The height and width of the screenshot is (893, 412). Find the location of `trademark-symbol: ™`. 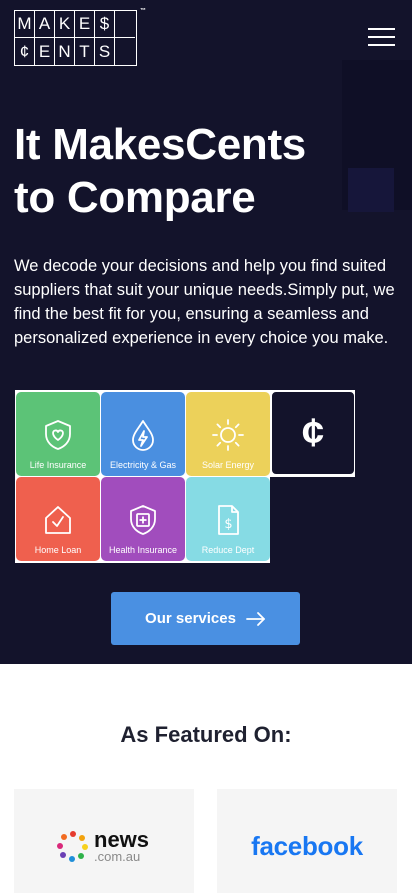

trademark-symbol: ™ is located at coordinates (143, 11).